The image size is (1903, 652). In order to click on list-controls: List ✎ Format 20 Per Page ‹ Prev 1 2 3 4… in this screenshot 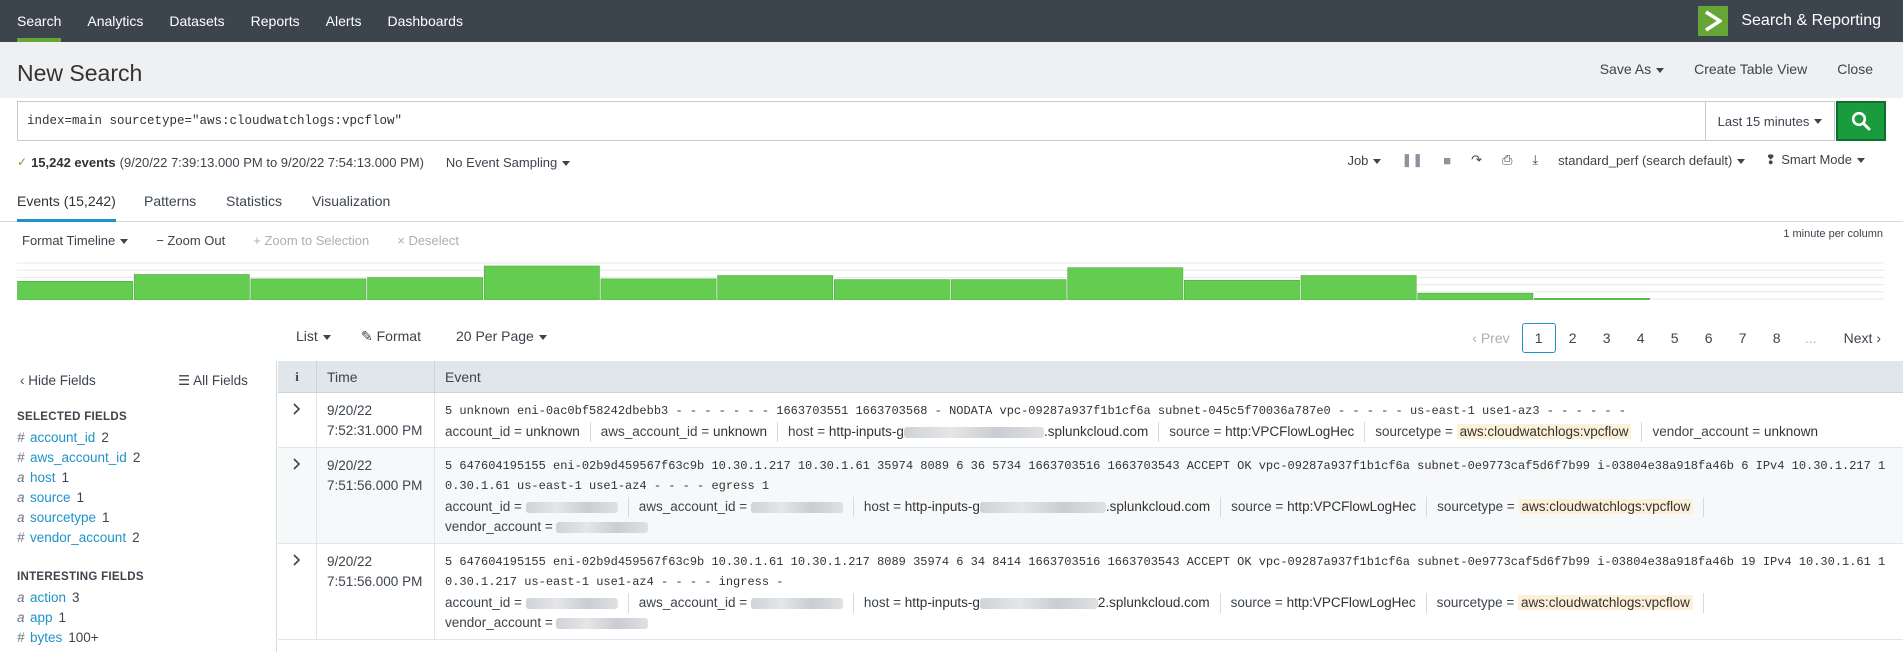, I will do `click(951, 338)`.